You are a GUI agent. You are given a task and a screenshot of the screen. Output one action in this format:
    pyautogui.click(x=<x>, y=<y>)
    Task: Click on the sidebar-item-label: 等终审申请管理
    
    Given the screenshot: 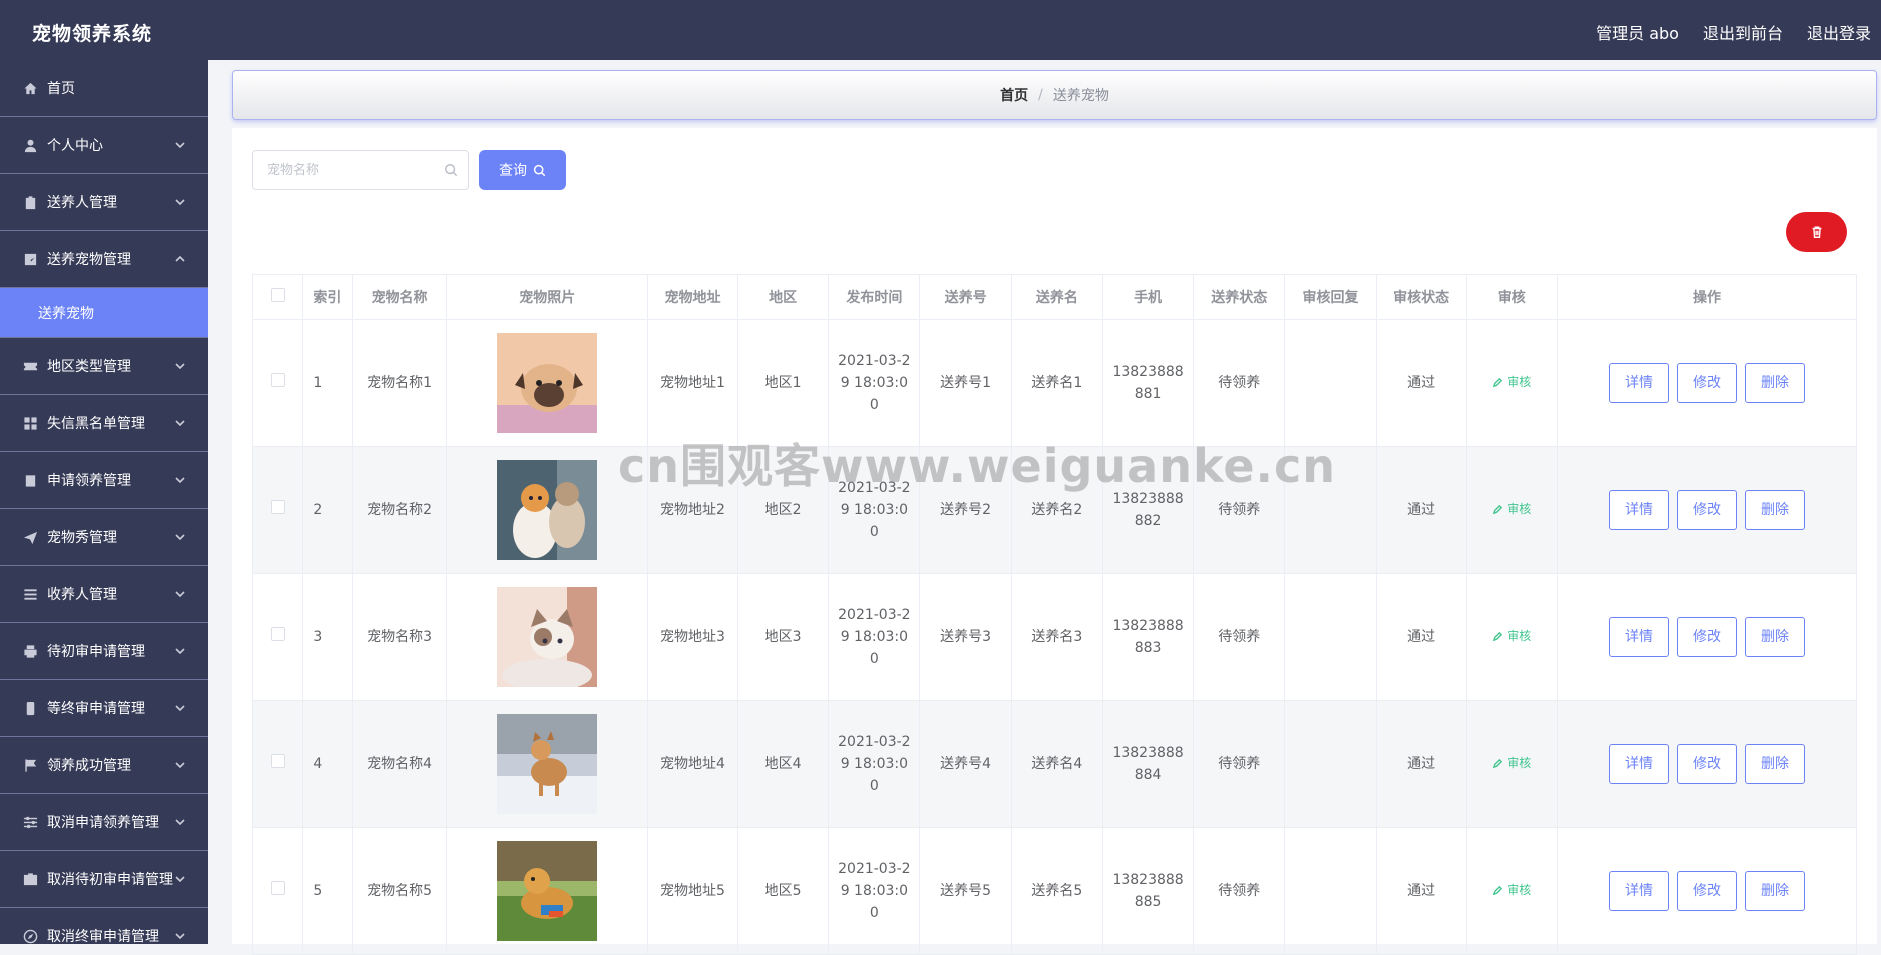 What is the action you would take?
    pyautogui.click(x=96, y=709)
    